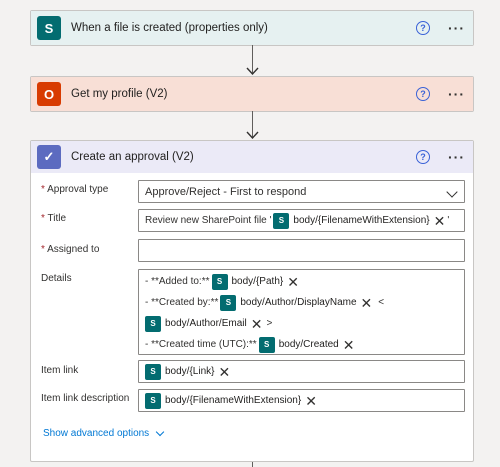  Describe the element at coordinates (301, 323) in the screenshot. I see `details-line: S body/Author/Email ✕ >` at that location.